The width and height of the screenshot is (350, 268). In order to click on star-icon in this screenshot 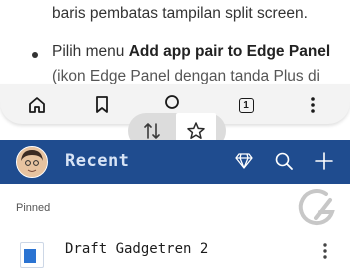, I will do `click(196, 130)`.